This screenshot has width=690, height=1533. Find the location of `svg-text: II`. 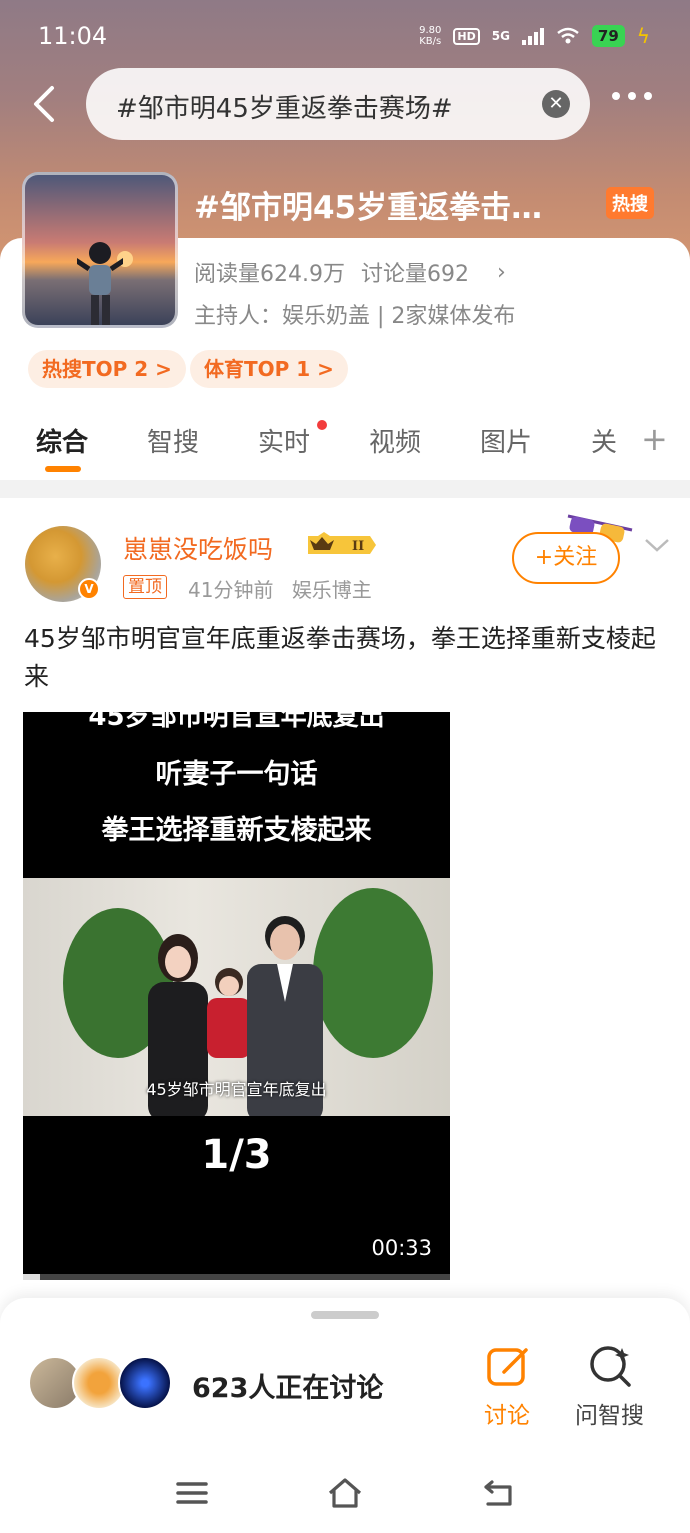

svg-text: II is located at coordinates (358, 546).